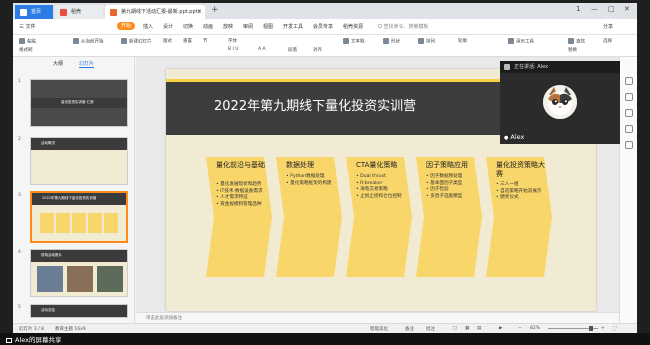 The height and width of the screenshot is (345, 650). I want to click on tab-home: 首页, so click(34, 12).